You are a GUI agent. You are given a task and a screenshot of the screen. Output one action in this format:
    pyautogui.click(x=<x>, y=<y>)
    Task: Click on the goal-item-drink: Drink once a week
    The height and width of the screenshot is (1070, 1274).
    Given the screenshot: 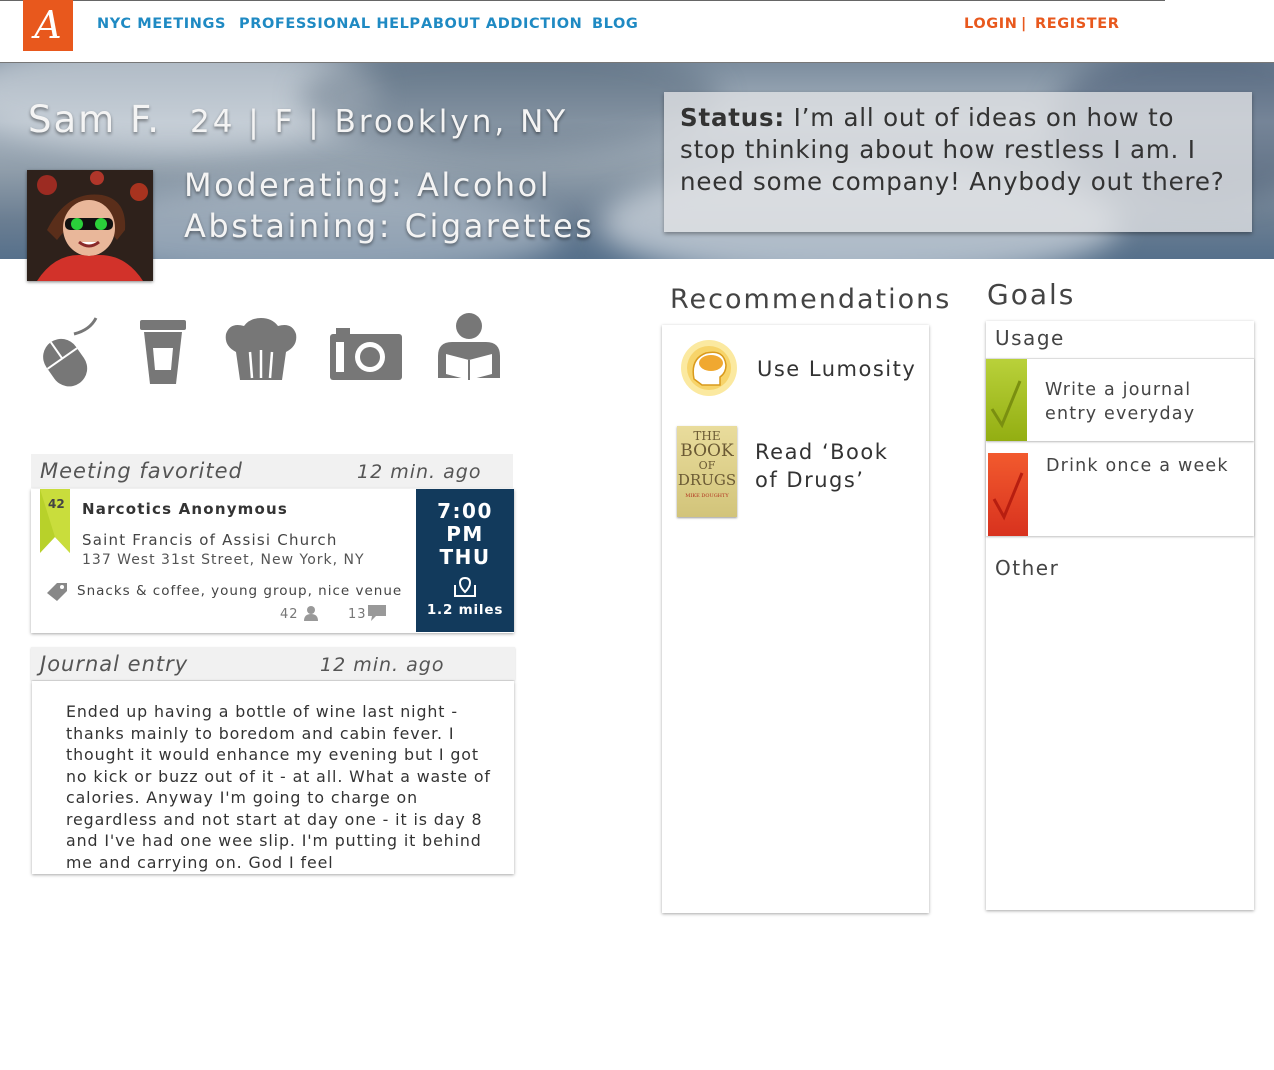 What is the action you would take?
    pyautogui.click(x=1120, y=489)
    